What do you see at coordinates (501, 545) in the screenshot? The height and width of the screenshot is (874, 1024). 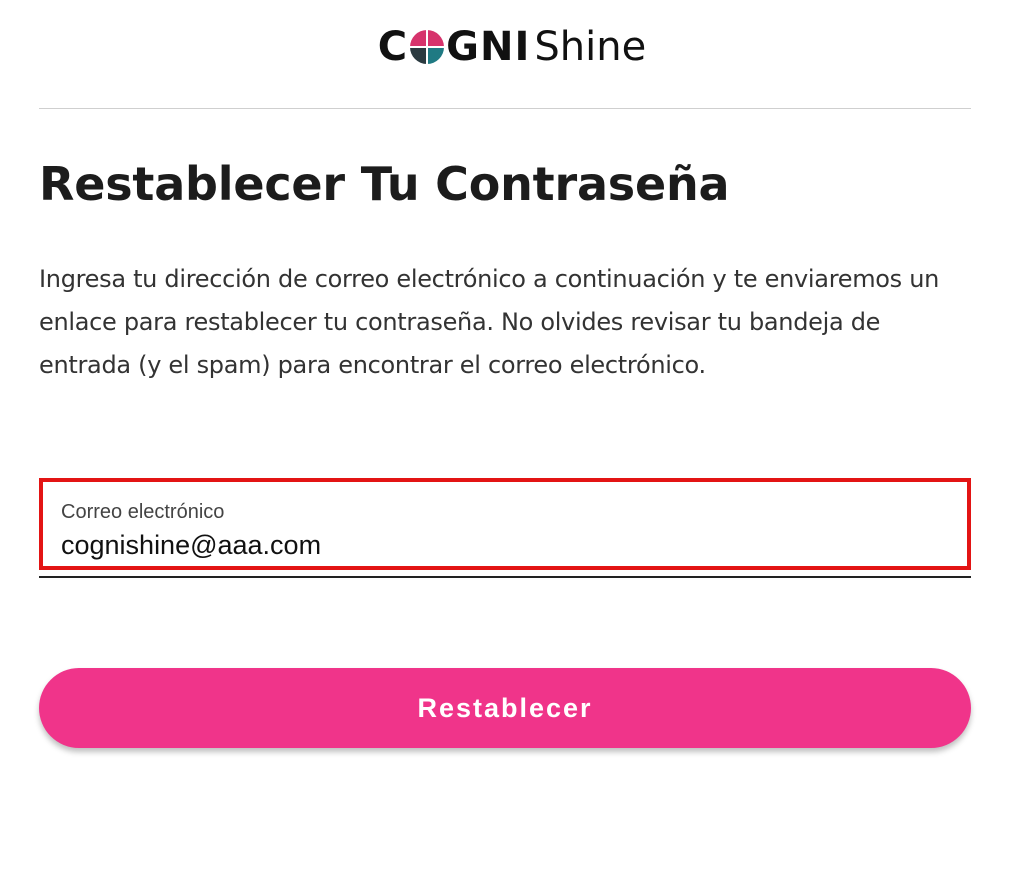 I see `email-input` at bounding box center [501, 545].